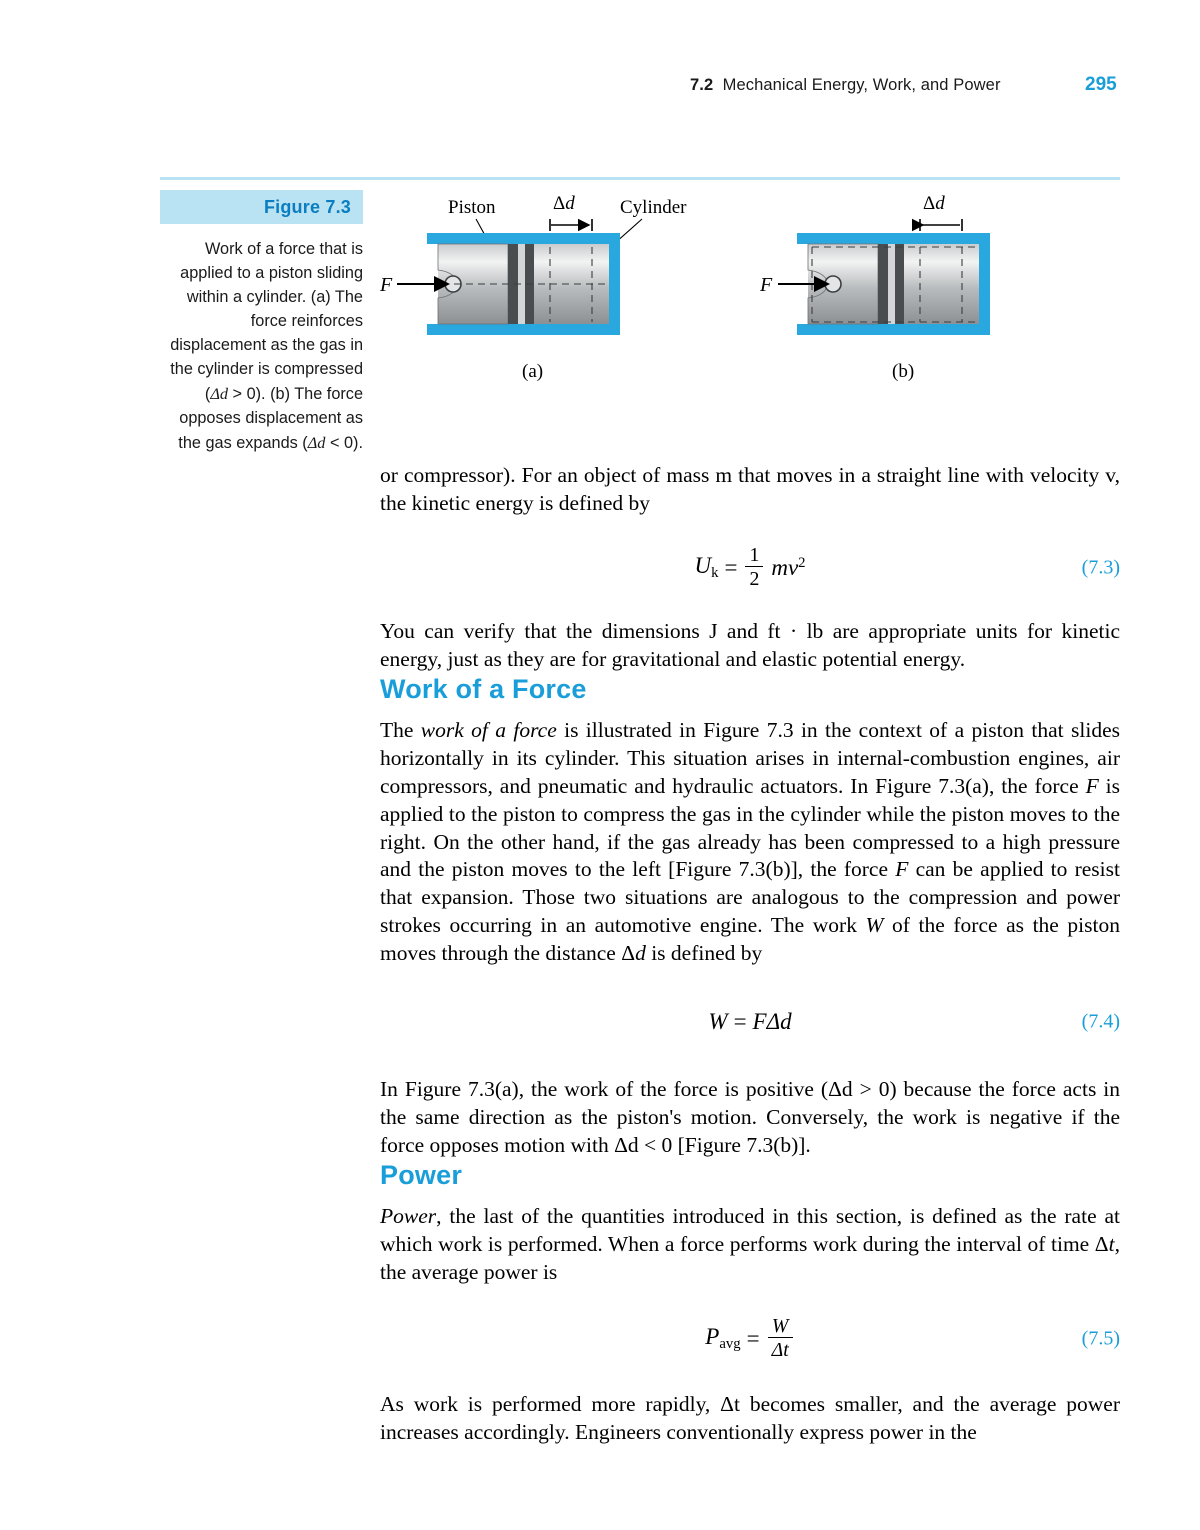 Image resolution: width=1200 pixels, height=1530 pixels. I want to click on heading-power: Power, so click(421, 1175).